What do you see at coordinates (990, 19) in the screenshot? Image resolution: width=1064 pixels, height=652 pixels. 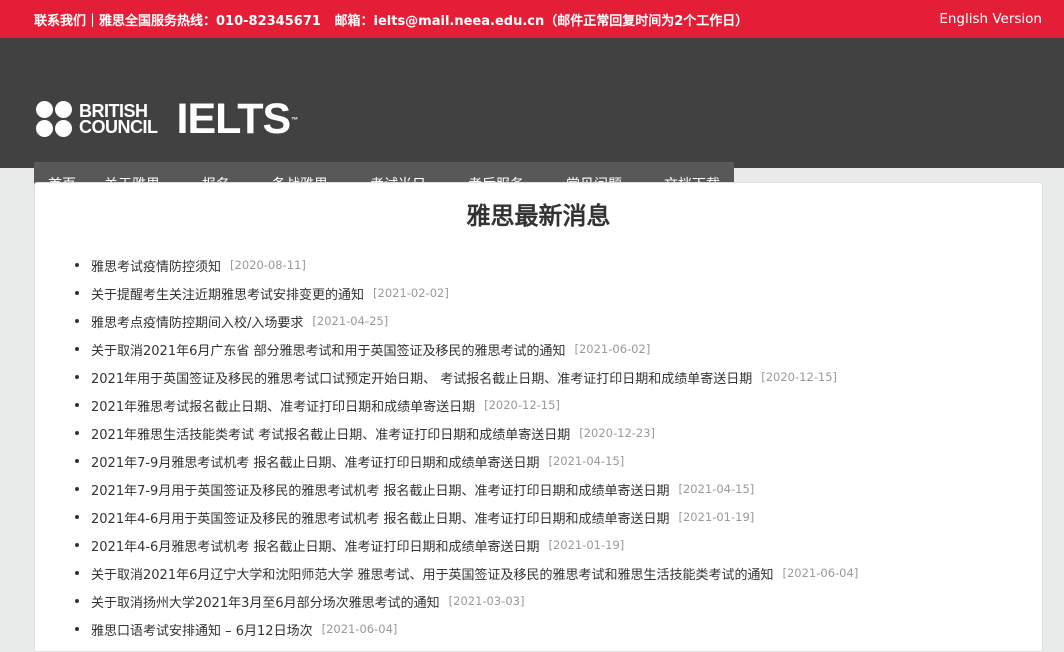 I see `english-version-link: English Version` at bounding box center [990, 19].